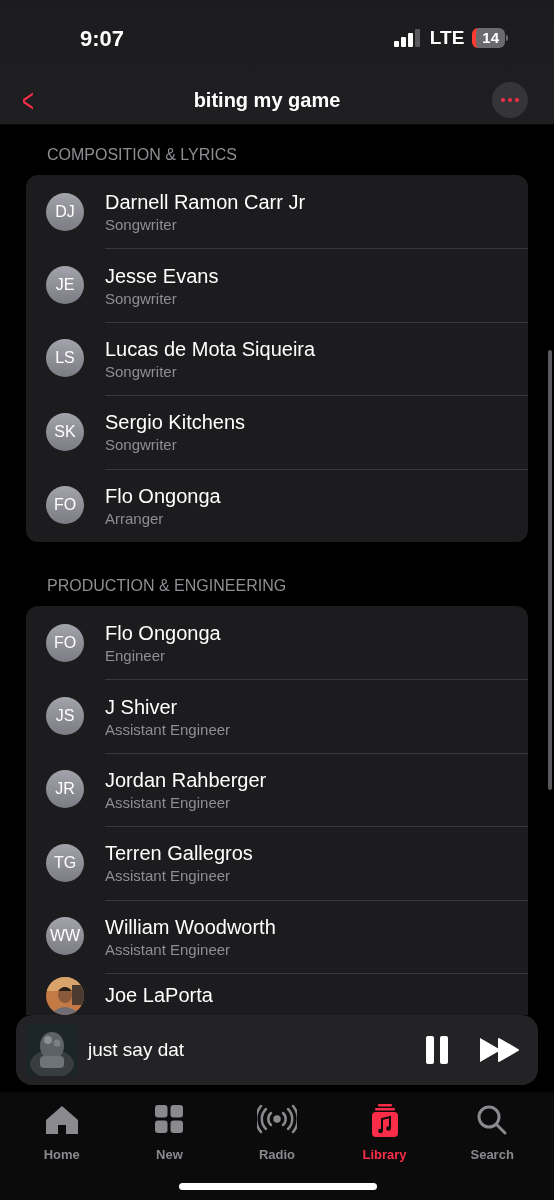  What do you see at coordinates (65, 862) in the screenshot?
I see `initials-avatar: TG` at bounding box center [65, 862].